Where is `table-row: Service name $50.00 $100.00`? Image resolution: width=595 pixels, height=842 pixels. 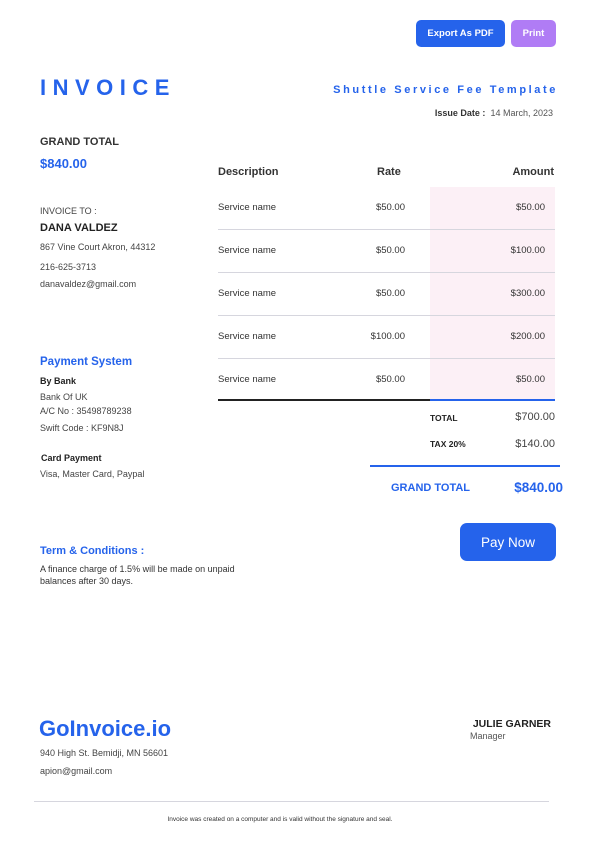
table-row: Service name $50.00 $100.00 is located at coordinates (386, 251).